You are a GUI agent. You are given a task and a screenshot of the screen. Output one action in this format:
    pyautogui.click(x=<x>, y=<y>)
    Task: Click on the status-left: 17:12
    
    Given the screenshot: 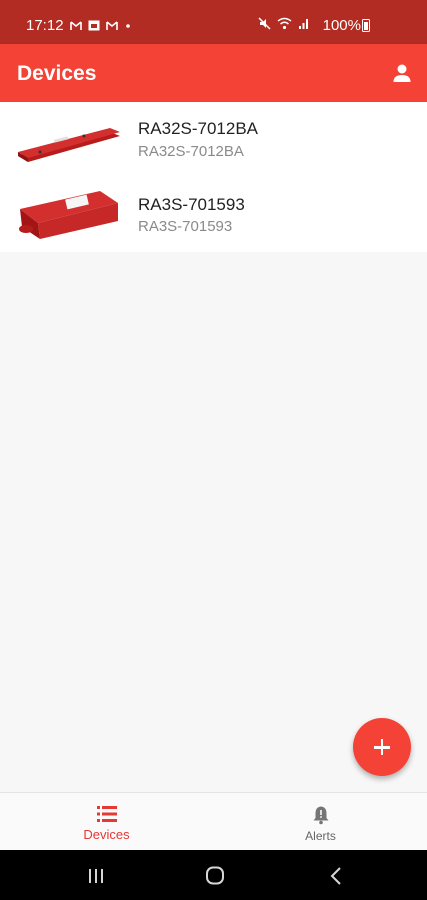 What is the action you would take?
    pyautogui.click(x=79, y=25)
    